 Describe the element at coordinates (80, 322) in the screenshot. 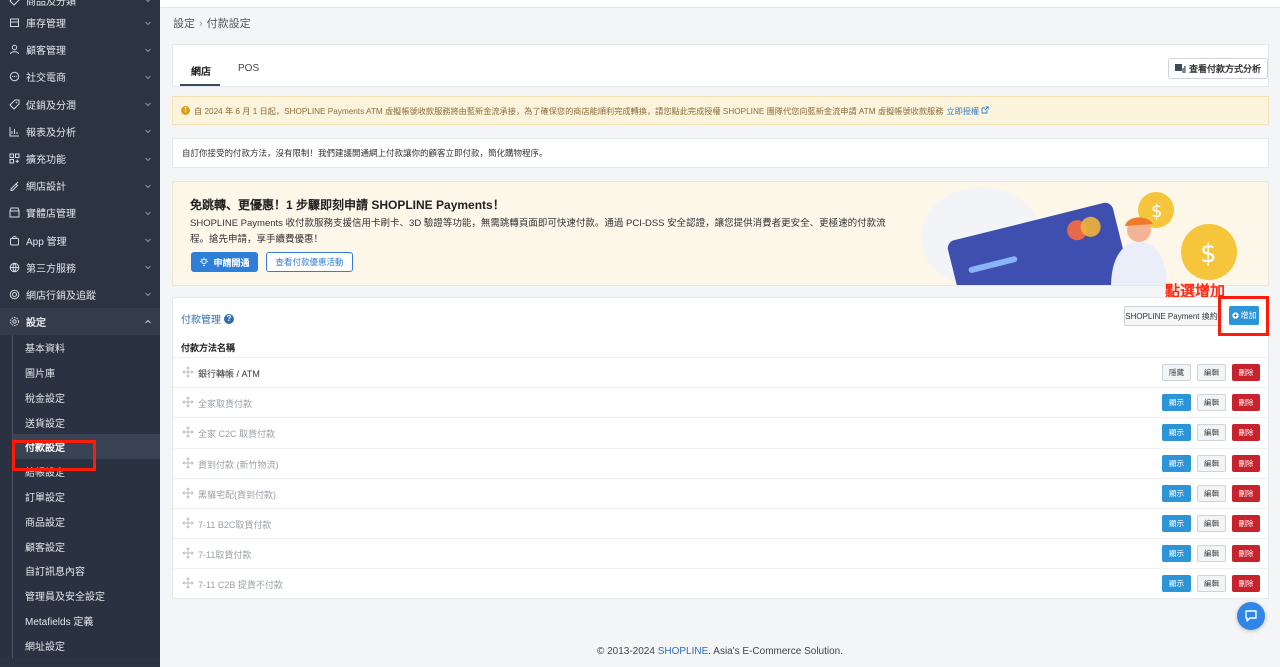

I see `sidebar-item-12: 設定` at that location.